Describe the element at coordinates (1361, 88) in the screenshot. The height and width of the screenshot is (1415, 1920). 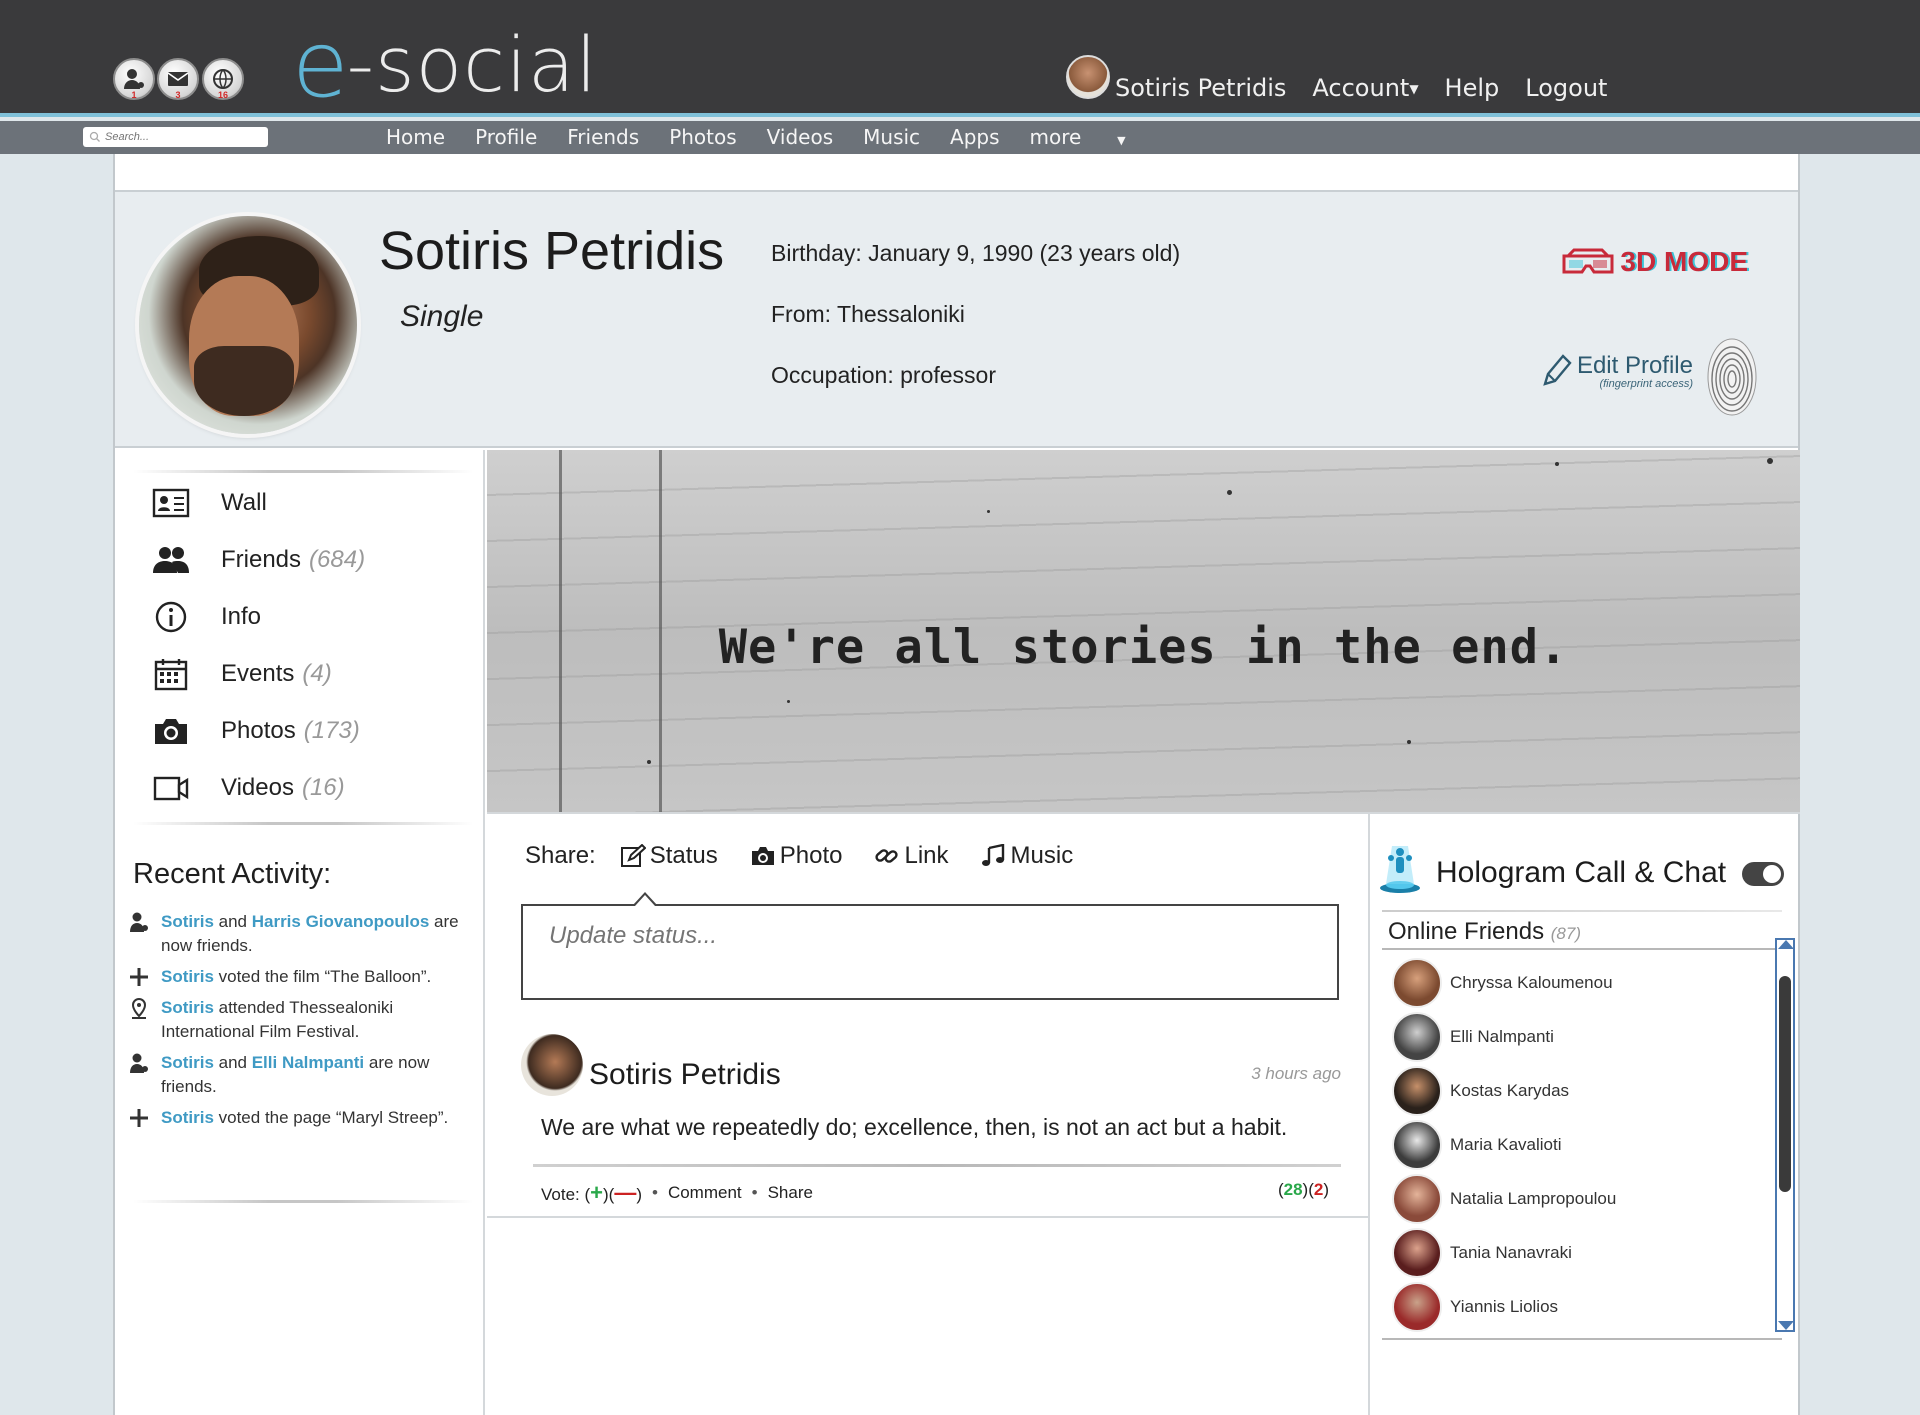
I see `account-label: Account` at that location.